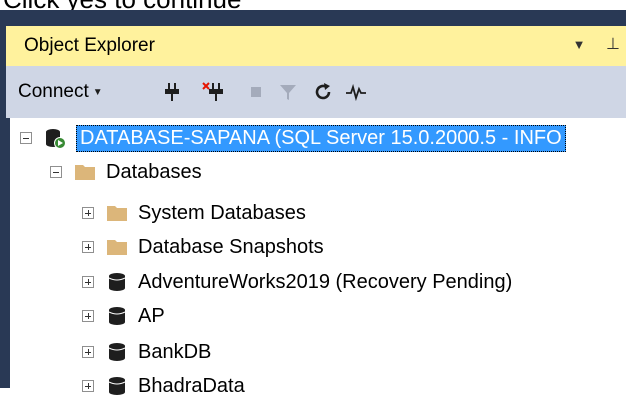 This screenshot has height=402, width=626. What do you see at coordinates (316, 46) in the screenshot?
I see `object-explorer-title-bar: Object Explorer ▼ ⊥` at bounding box center [316, 46].